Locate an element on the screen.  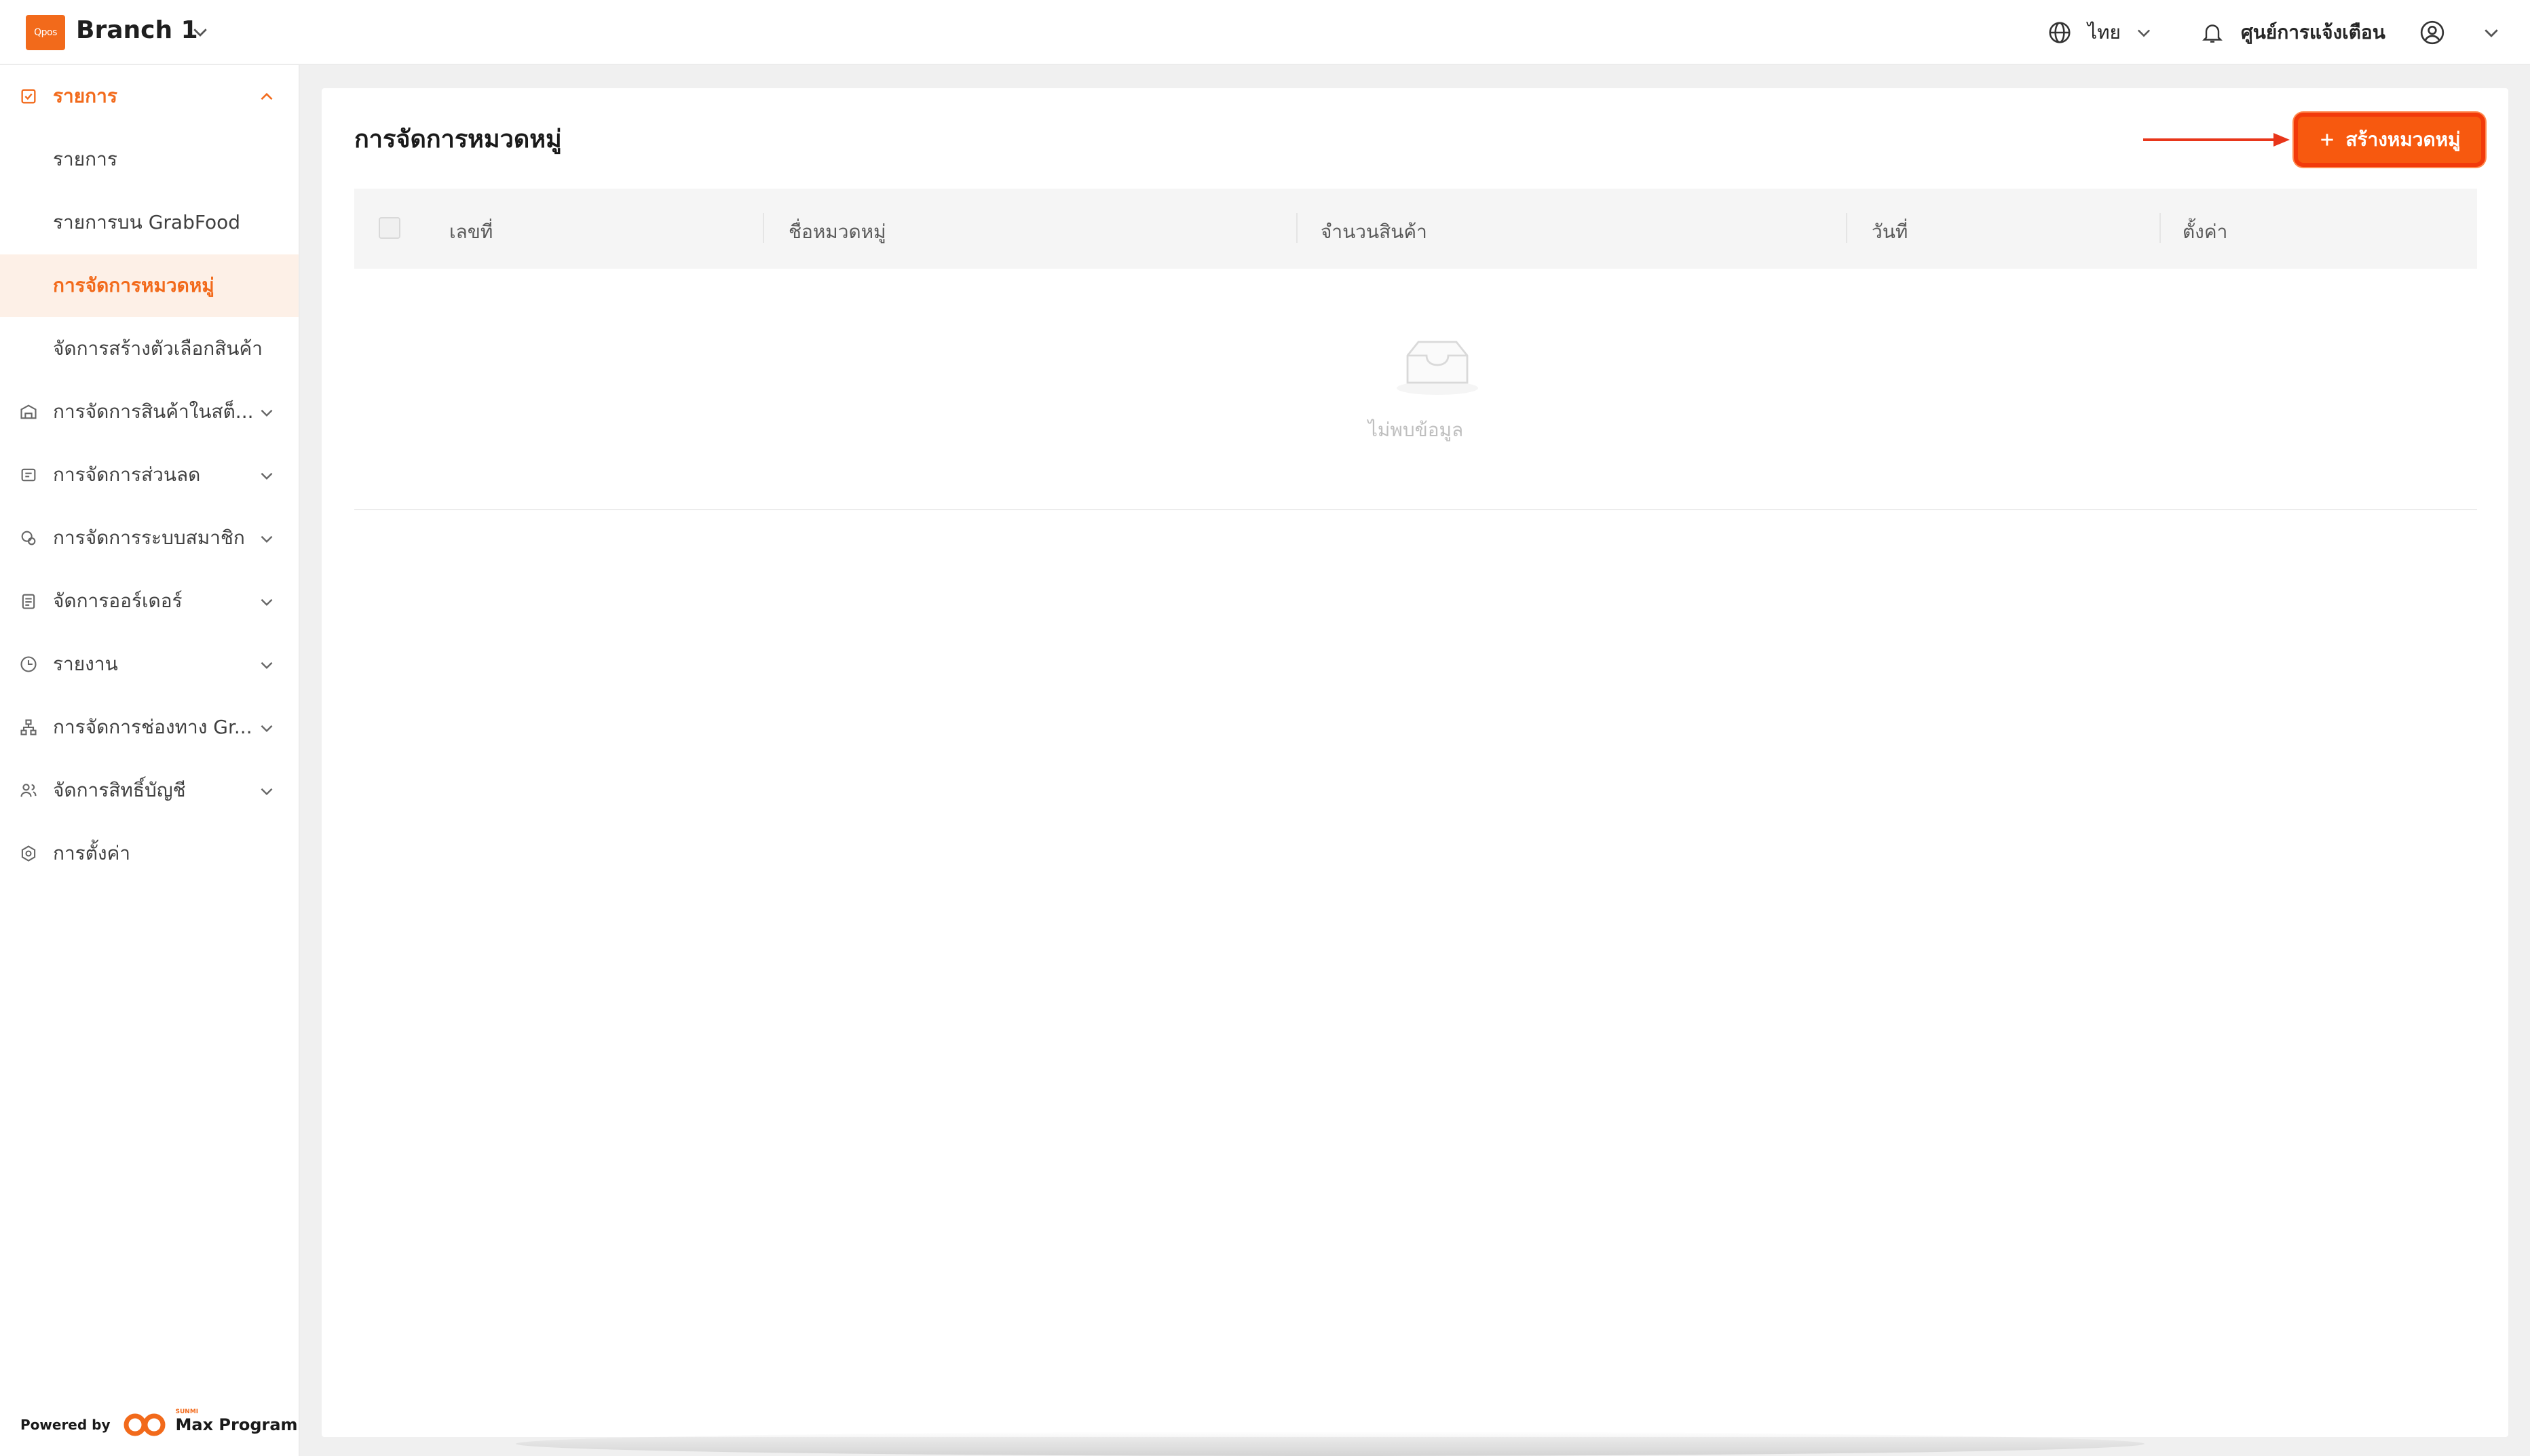
sidebar-item-label: จัดการสิทธิ์บัญชี is located at coordinates (119, 790).